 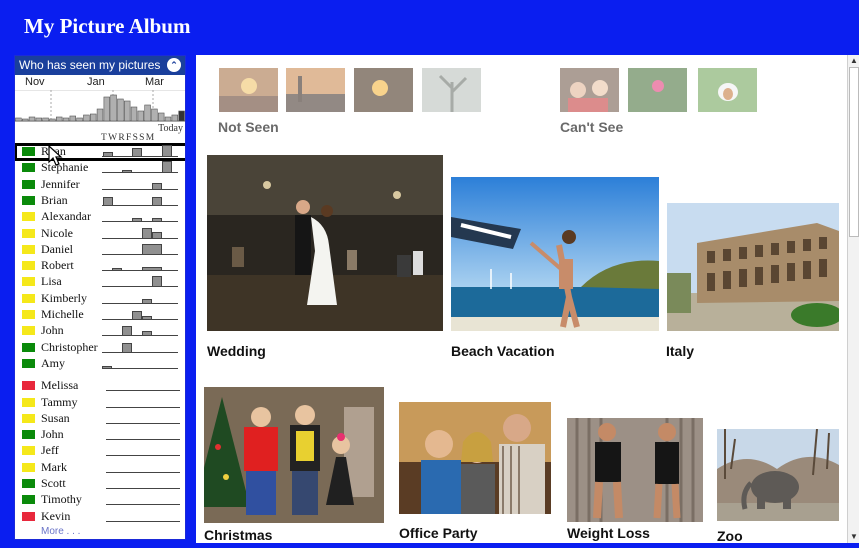 What do you see at coordinates (100, 517) in the screenshot?
I see `viewer-row: Kevin` at bounding box center [100, 517].